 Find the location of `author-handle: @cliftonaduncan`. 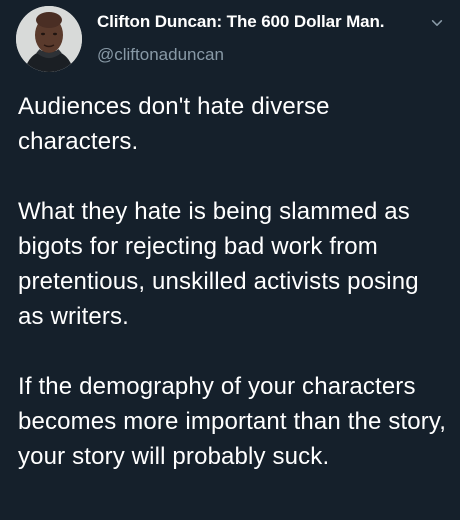

author-handle: @cliftonaduncan is located at coordinates (160, 55).